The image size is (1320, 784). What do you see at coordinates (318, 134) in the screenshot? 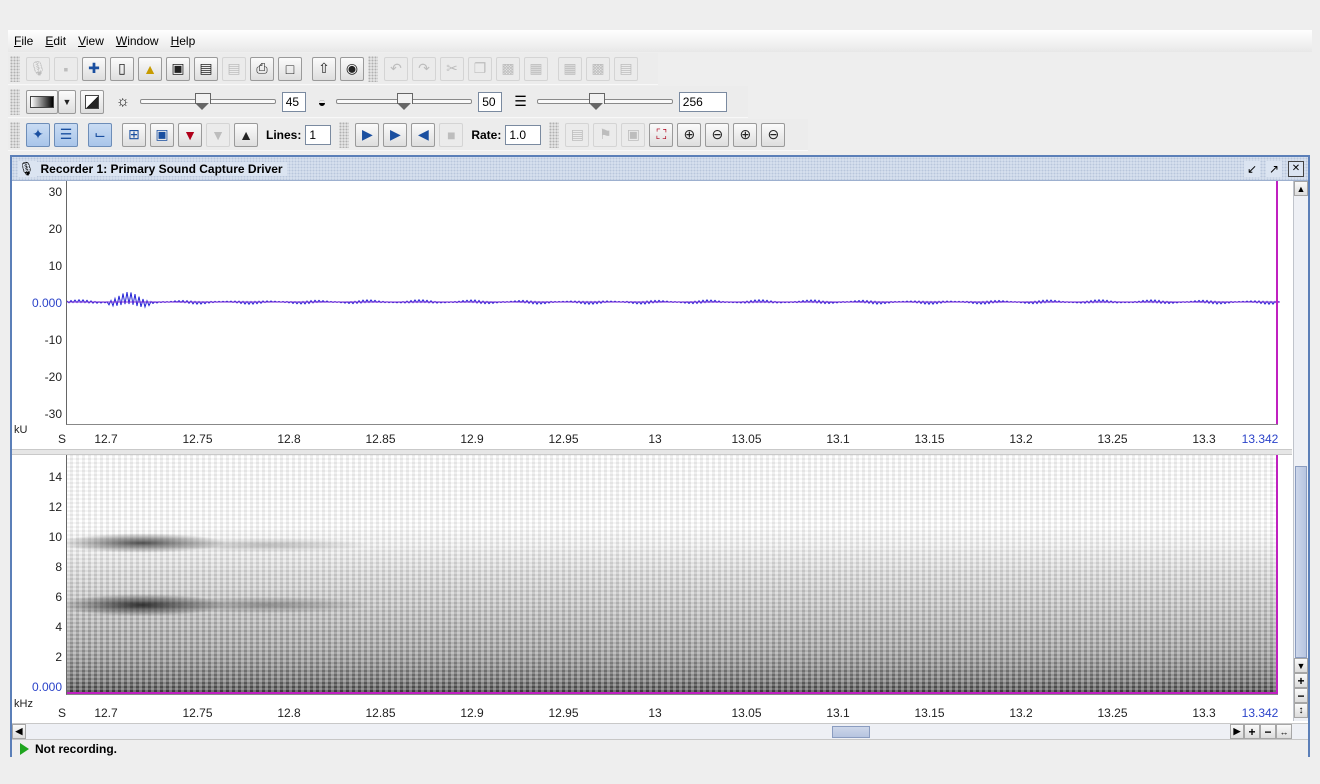
I see `lines-field` at bounding box center [318, 134].